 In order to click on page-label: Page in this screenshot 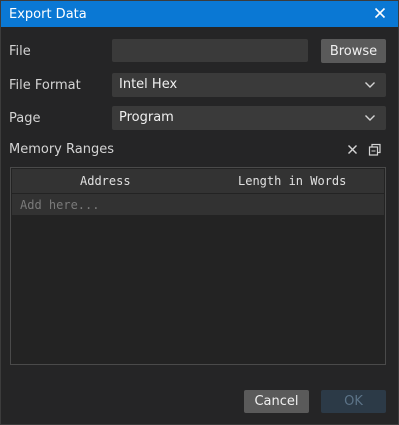, I will do `click(25, 118)`.